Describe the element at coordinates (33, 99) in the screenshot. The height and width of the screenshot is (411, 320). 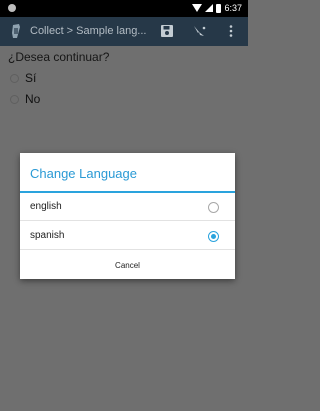
I see `option-label: No` at that location.